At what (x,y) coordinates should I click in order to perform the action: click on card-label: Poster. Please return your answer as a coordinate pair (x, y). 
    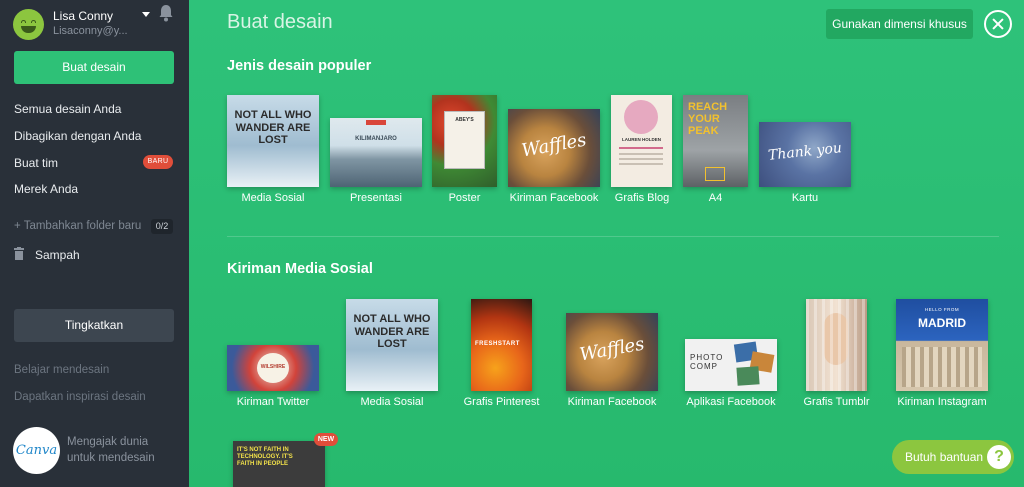
    Looking at the image, I should click on (464, 198).